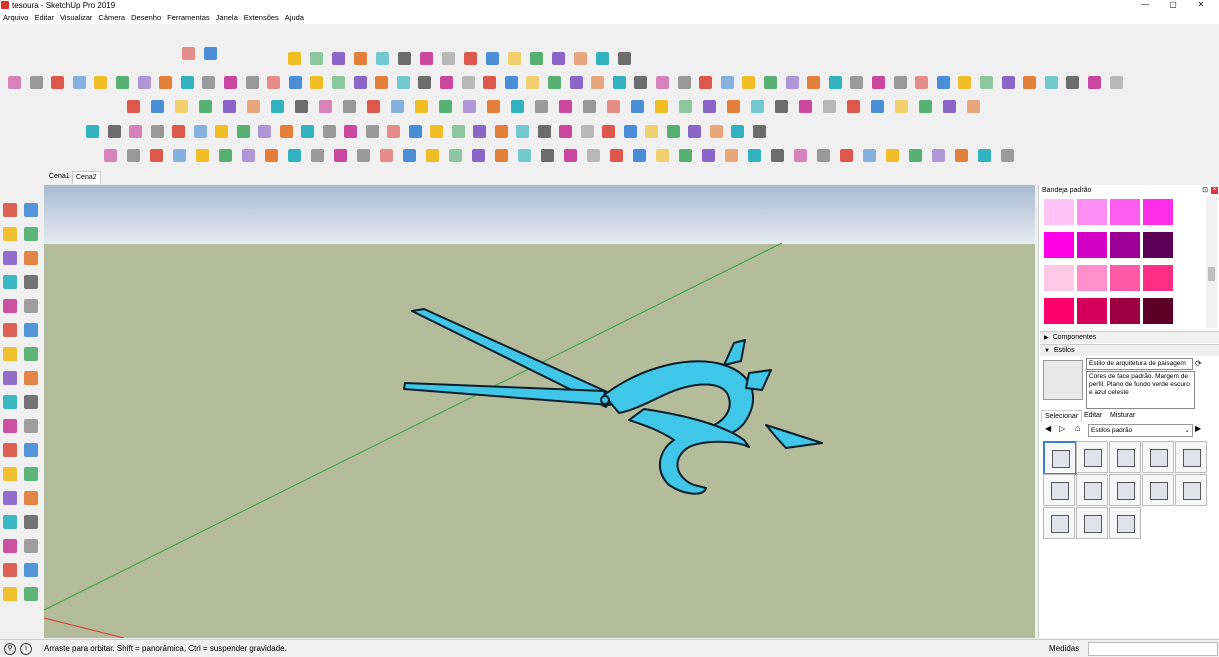  I want to click on menu-ajuda: Ajuda, so click(294, 17).